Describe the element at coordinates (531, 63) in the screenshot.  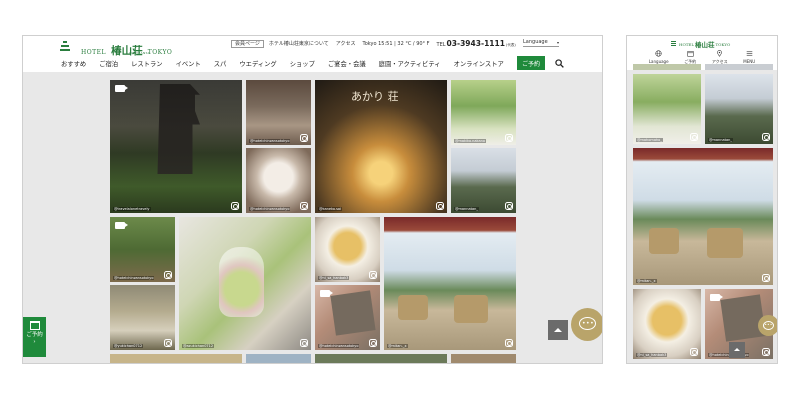
I see `reserve-button: ご予約` at that location.